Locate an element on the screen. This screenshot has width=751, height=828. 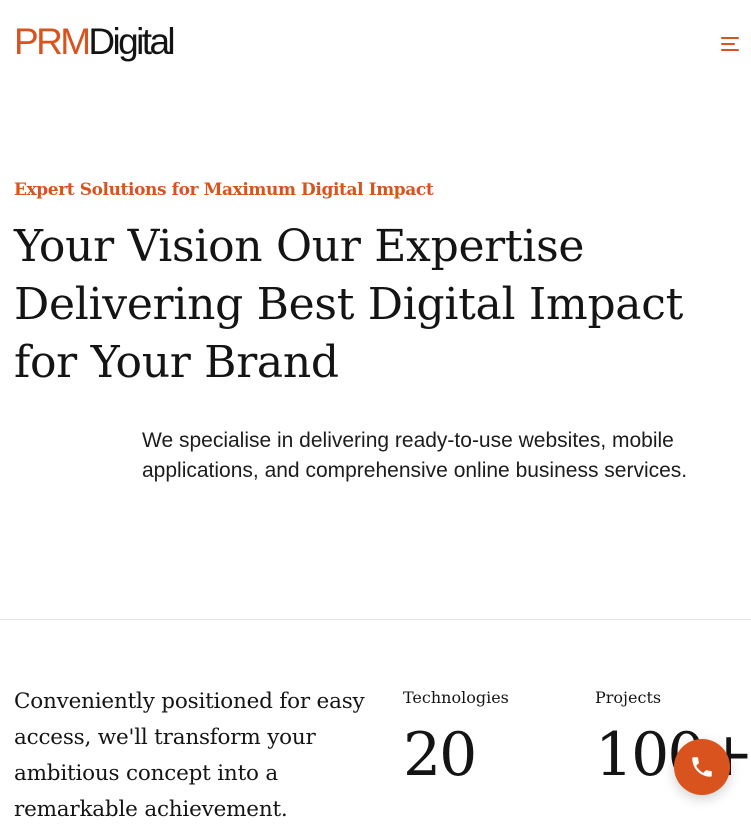
section-divider is located at coordinates (375, 619).